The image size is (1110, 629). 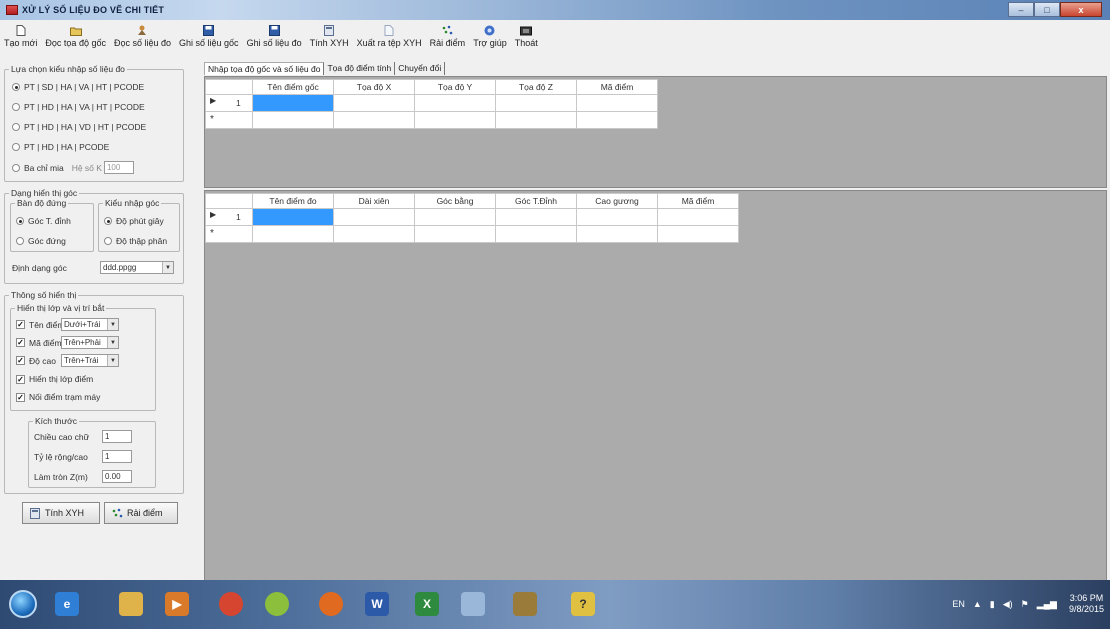 I want to click on input-type-option-1: PT | SD | HA | VA | HT | PCODE, so click(x=78, y=87).